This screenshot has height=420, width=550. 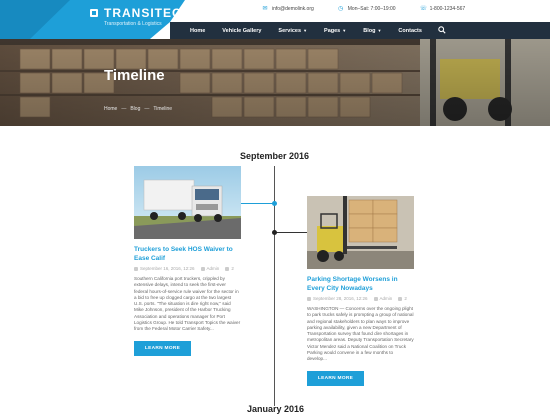 What do you see at coordinates (341, 9) in the screenshot?
I see `clock-icon: ◷` at bounding box center [341, 9].